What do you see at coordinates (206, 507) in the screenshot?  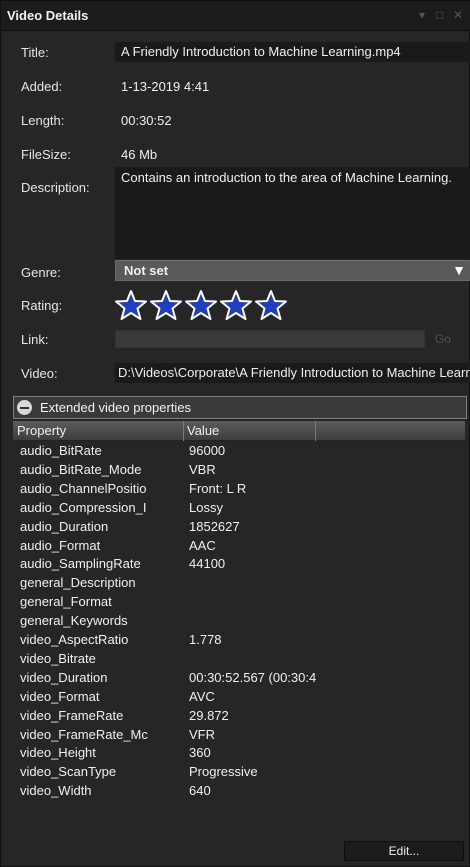 I see `property-value: Lossy` at bounding box center [206, 507].